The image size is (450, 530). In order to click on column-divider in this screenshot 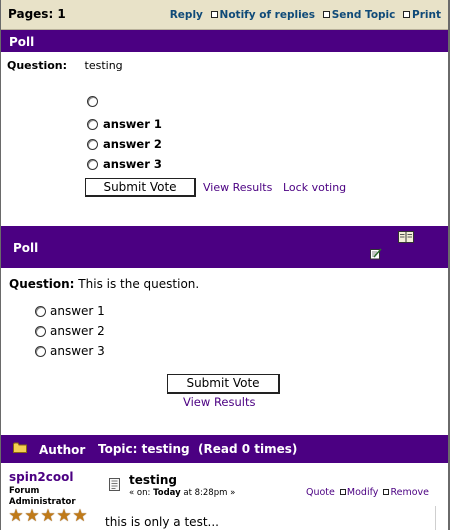, I will do `click(435, 518)`.